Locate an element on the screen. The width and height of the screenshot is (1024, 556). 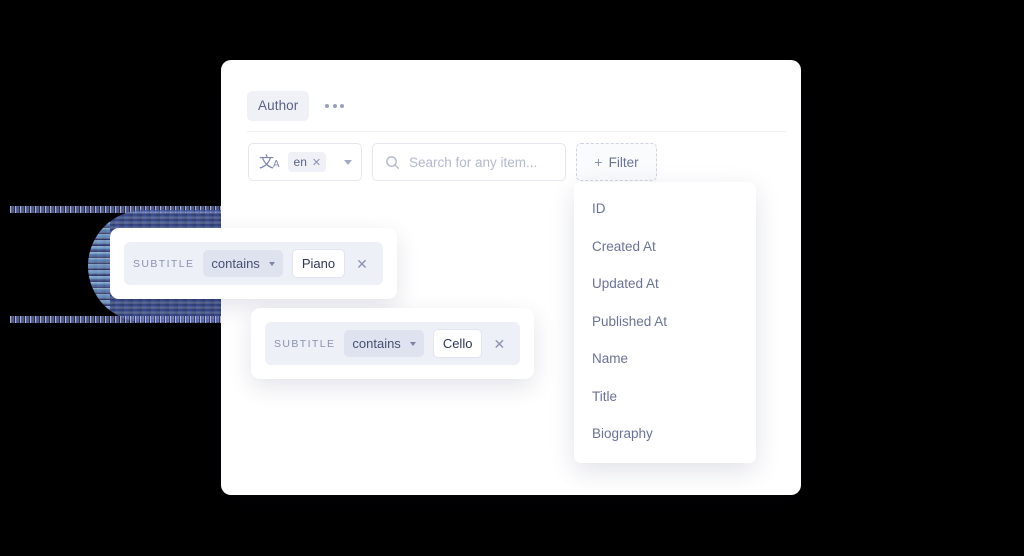
dropdown-item-name: Name is located at coordinates (665, 359).